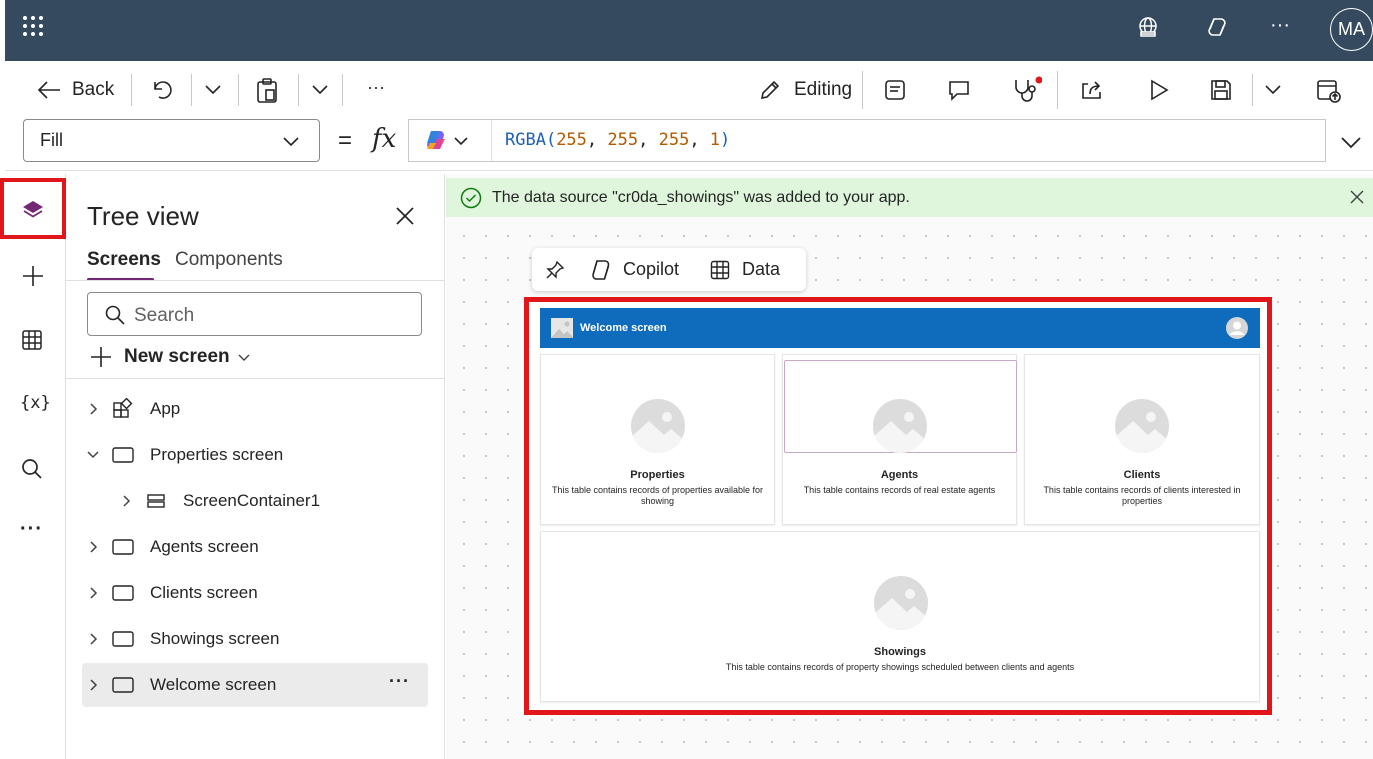 This screenshot has width=1373, height=759. I want to click on copilot-formula-button, so click(446, 141).